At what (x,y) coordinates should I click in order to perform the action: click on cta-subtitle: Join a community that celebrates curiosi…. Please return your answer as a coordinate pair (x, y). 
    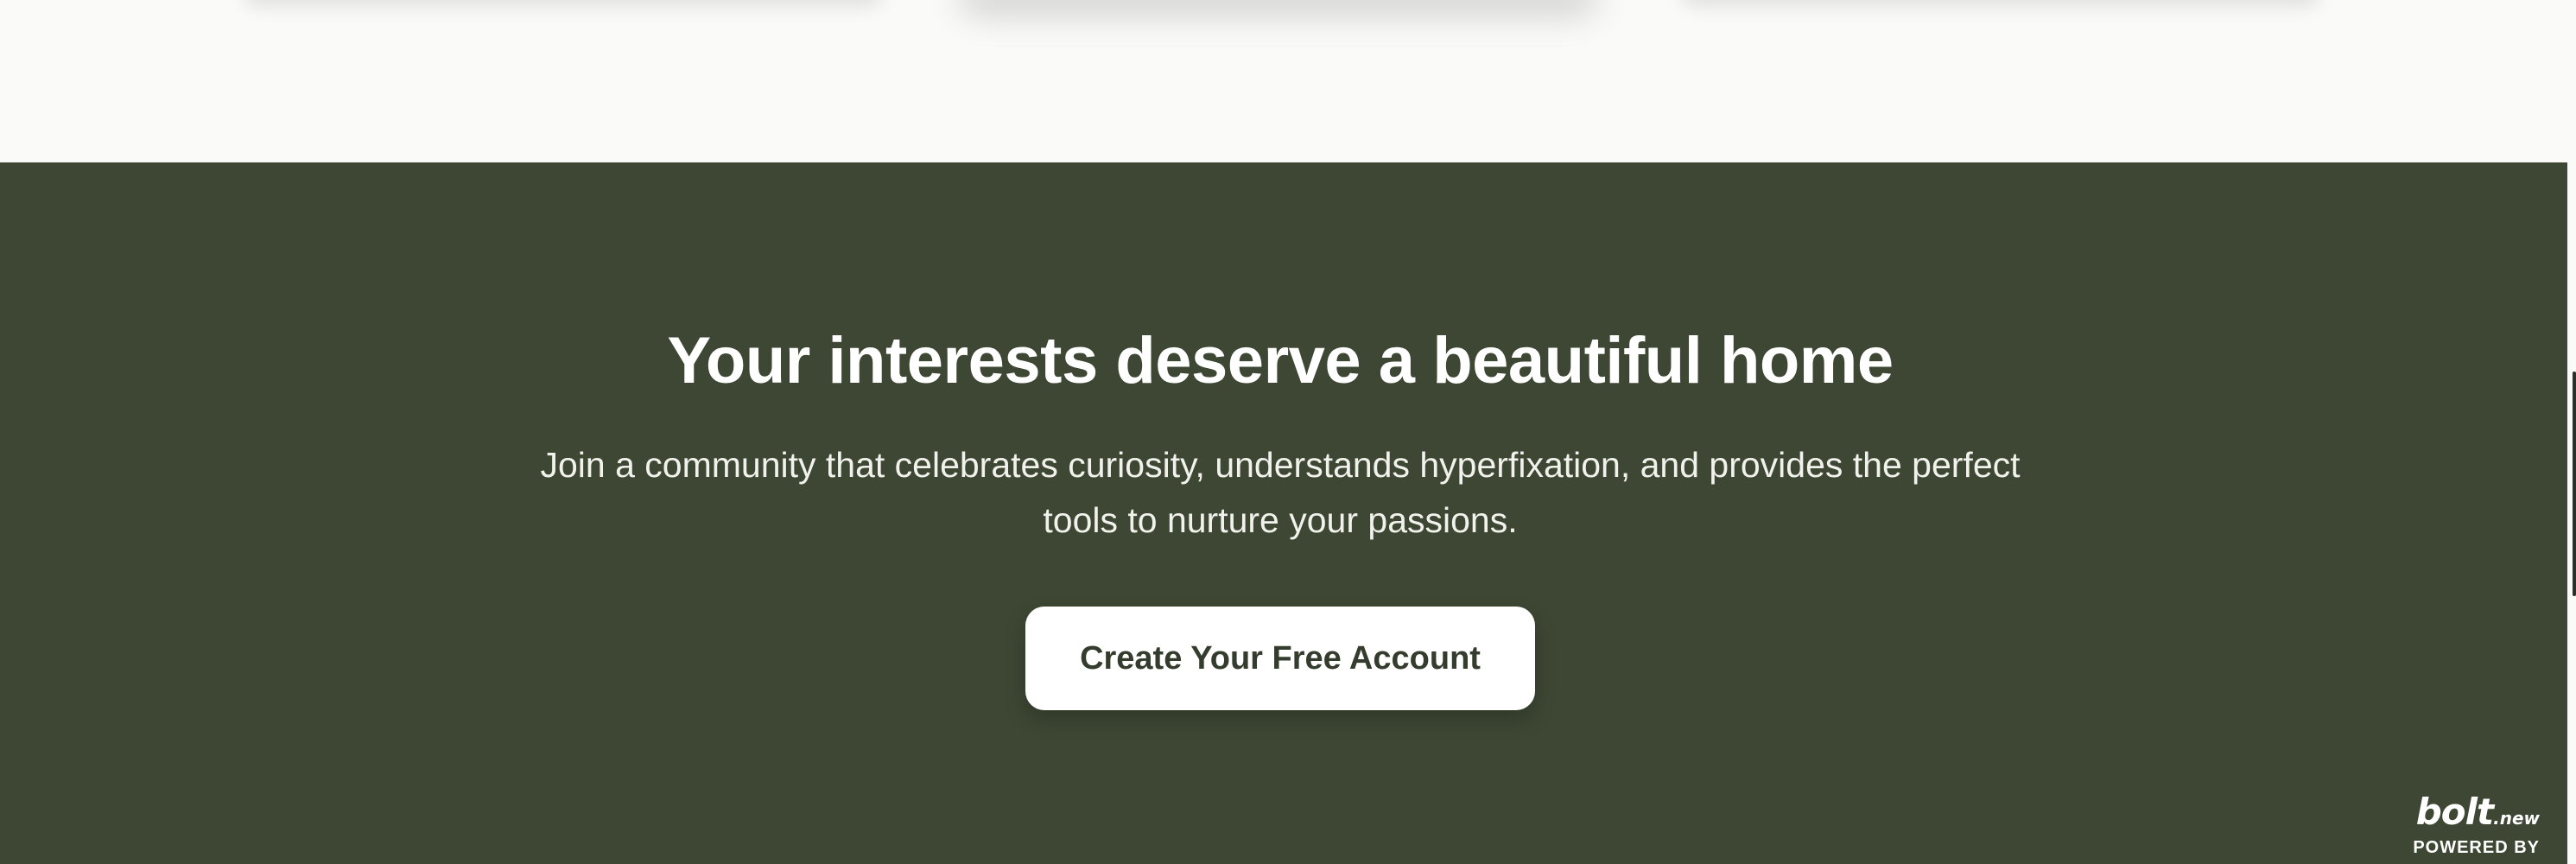
    Looking at the image, I should click on (1280, 492).